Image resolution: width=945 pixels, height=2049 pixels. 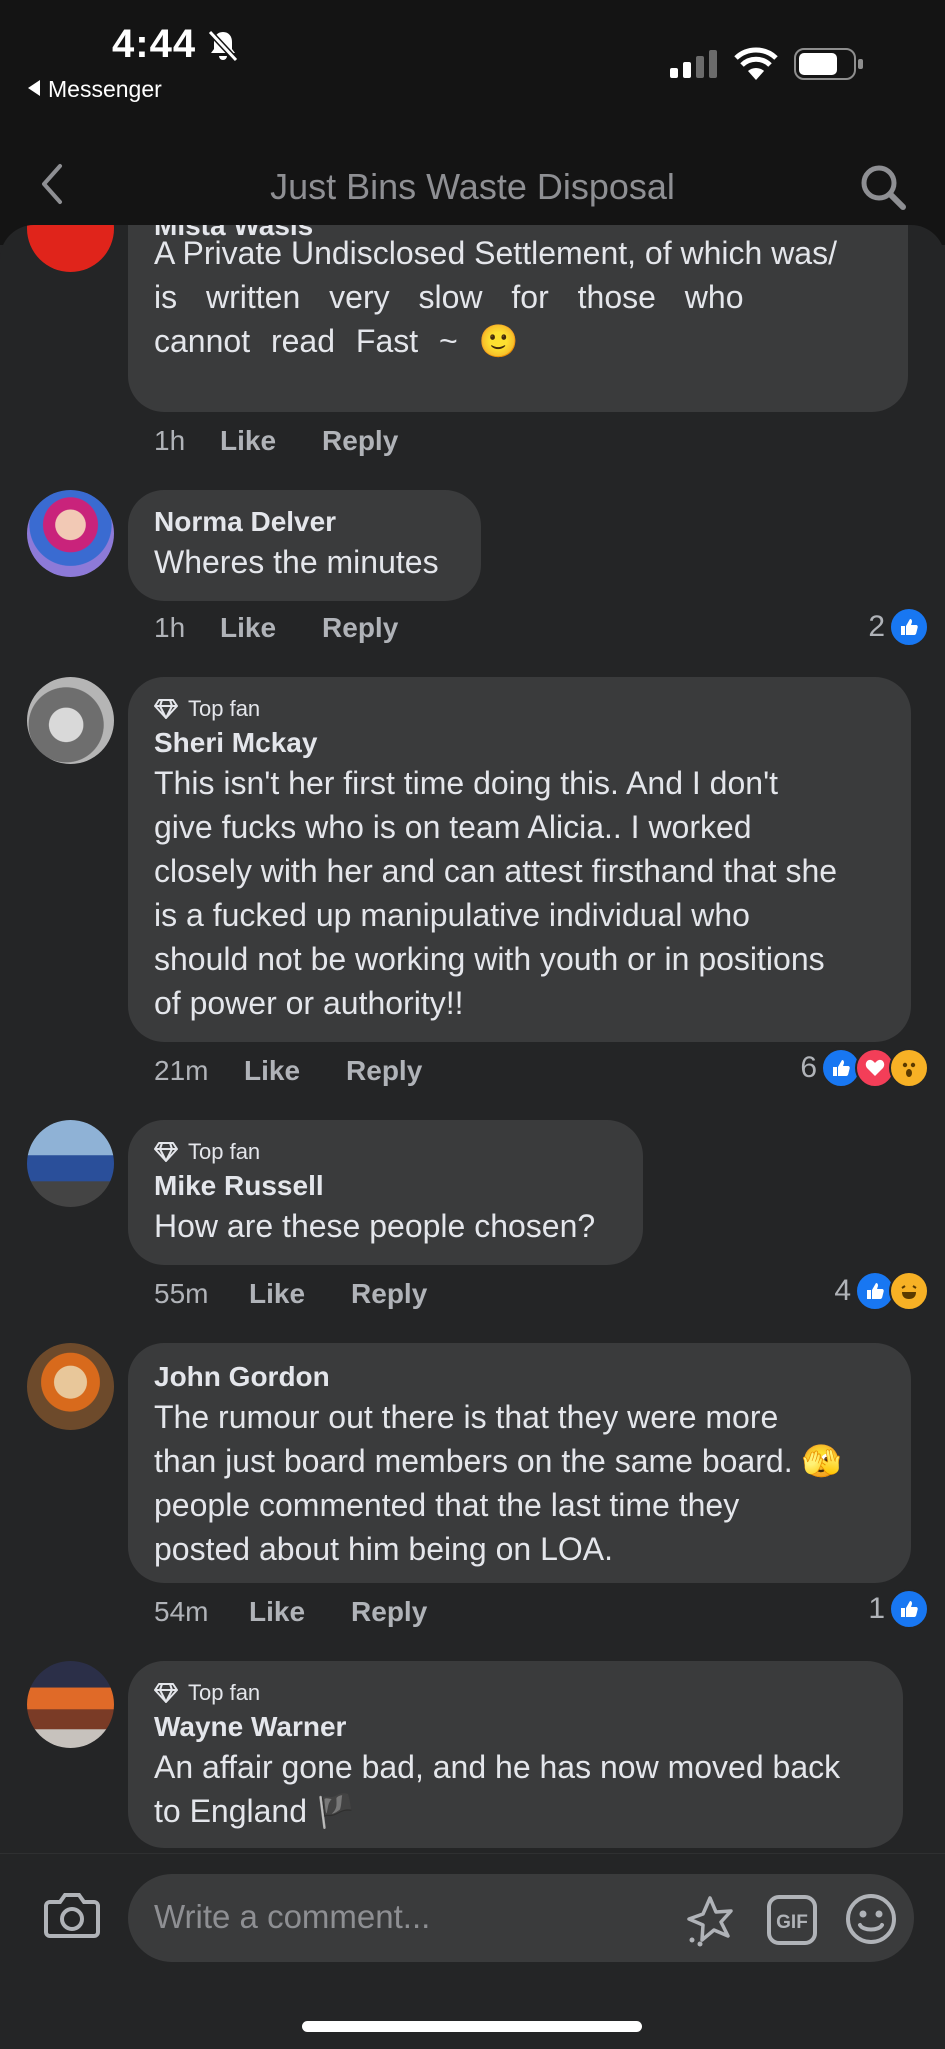 What do you see at coordinates (181, 1293) in the screenshot?
I see `comment-time: 55m` at bounding box center [181, 1293].